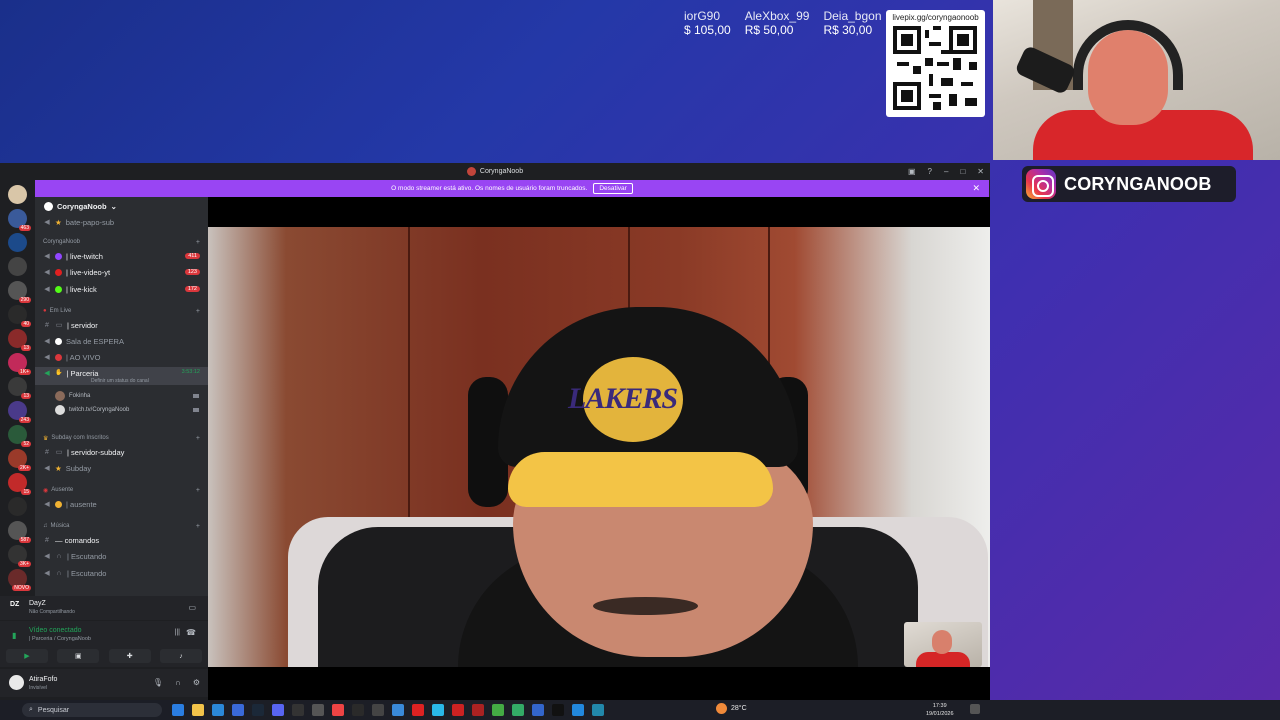 This screenshot has height=720, width=1280. What do you see at coordinates (130, 410) in the screenshot?
I see `voice-user: twitch.tv/CoryngaNoob` at bounding box center [130, 410].